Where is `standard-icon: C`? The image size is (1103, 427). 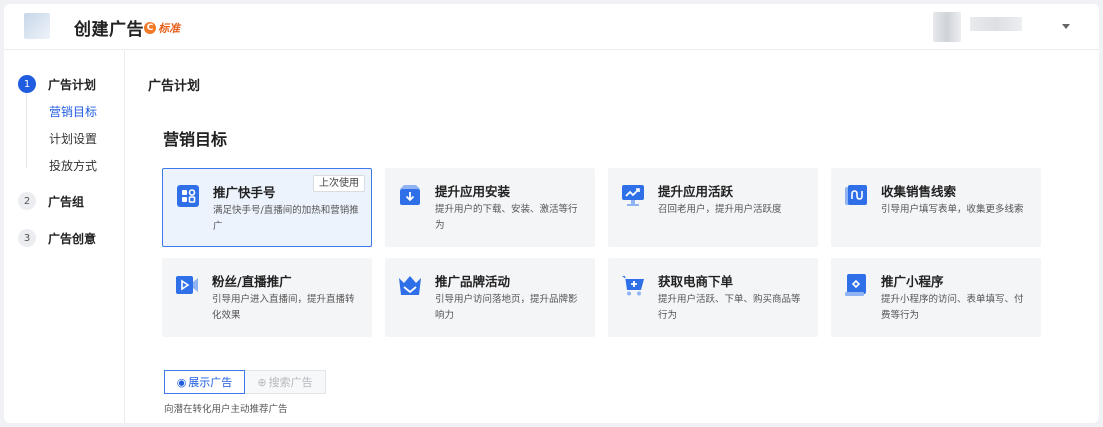
standard-icon: C is located at coordinates (150, 27).